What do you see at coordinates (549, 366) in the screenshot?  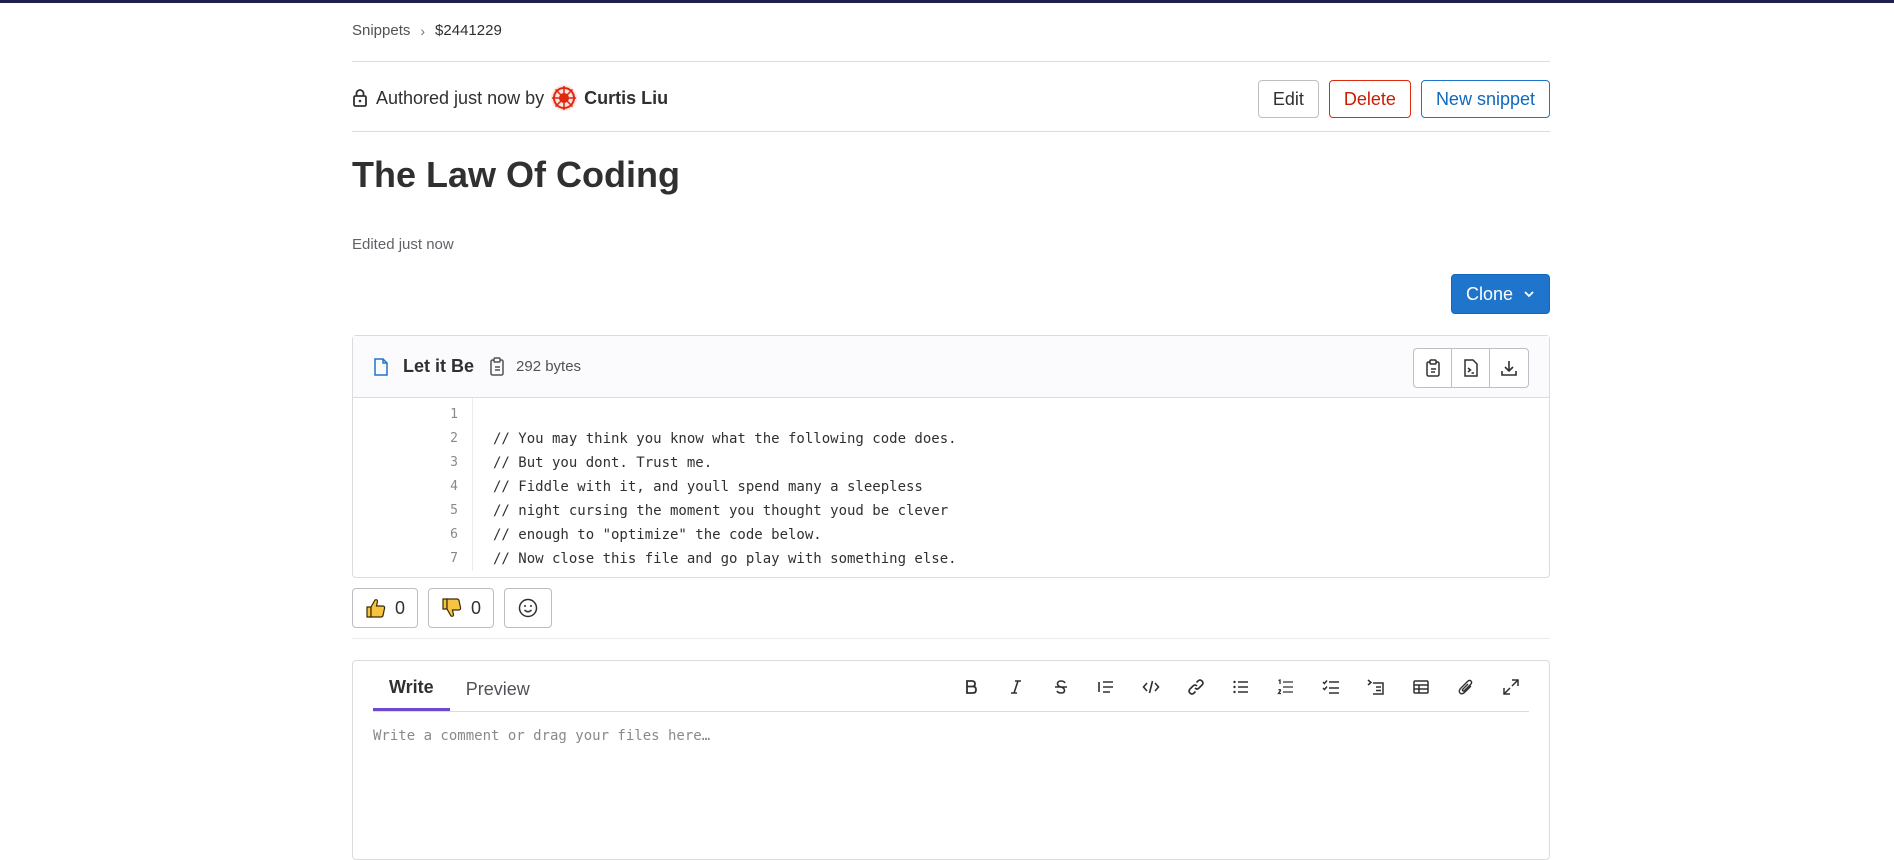 I see `file-size: 292 bytes` at bounding box center [549, 366].